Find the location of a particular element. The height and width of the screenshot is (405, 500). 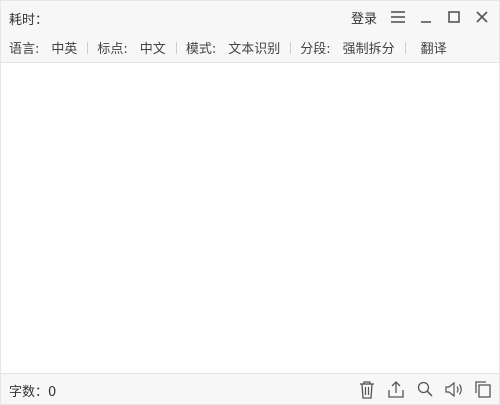

segment-select: 强制拆分 is located at coordinates (369, 47).